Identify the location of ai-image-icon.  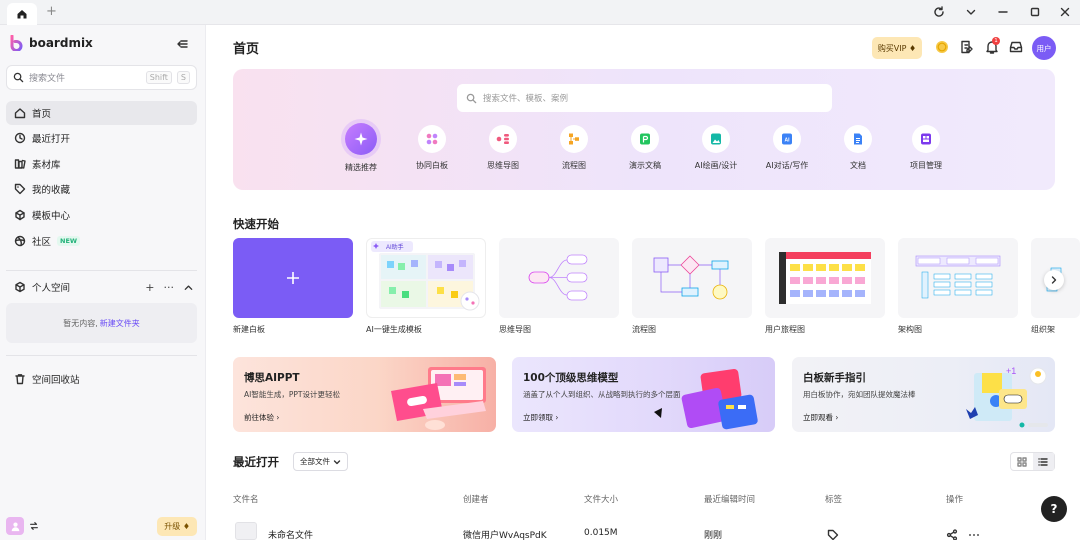
(716, 139).